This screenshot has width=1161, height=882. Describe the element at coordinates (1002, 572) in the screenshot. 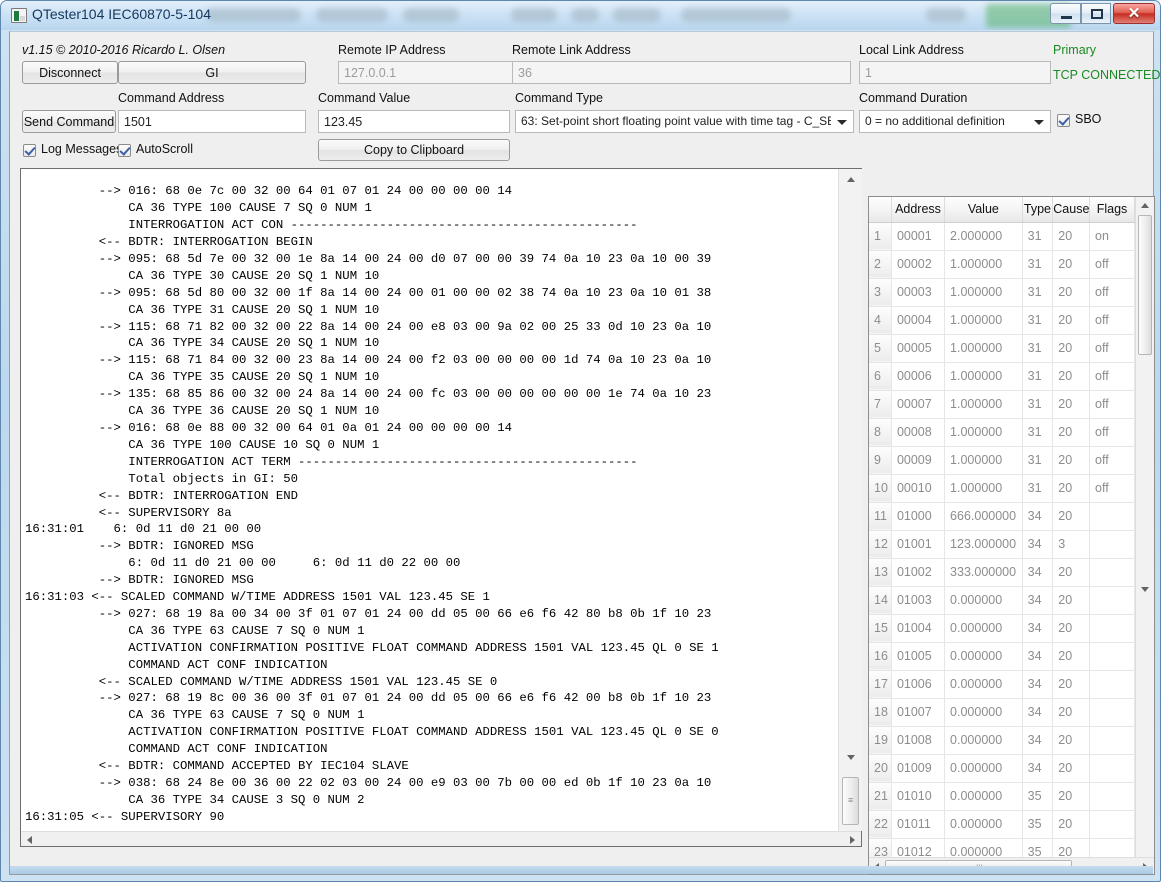

I see `table-row: 13 01002 333.000000 34 20` at that location.